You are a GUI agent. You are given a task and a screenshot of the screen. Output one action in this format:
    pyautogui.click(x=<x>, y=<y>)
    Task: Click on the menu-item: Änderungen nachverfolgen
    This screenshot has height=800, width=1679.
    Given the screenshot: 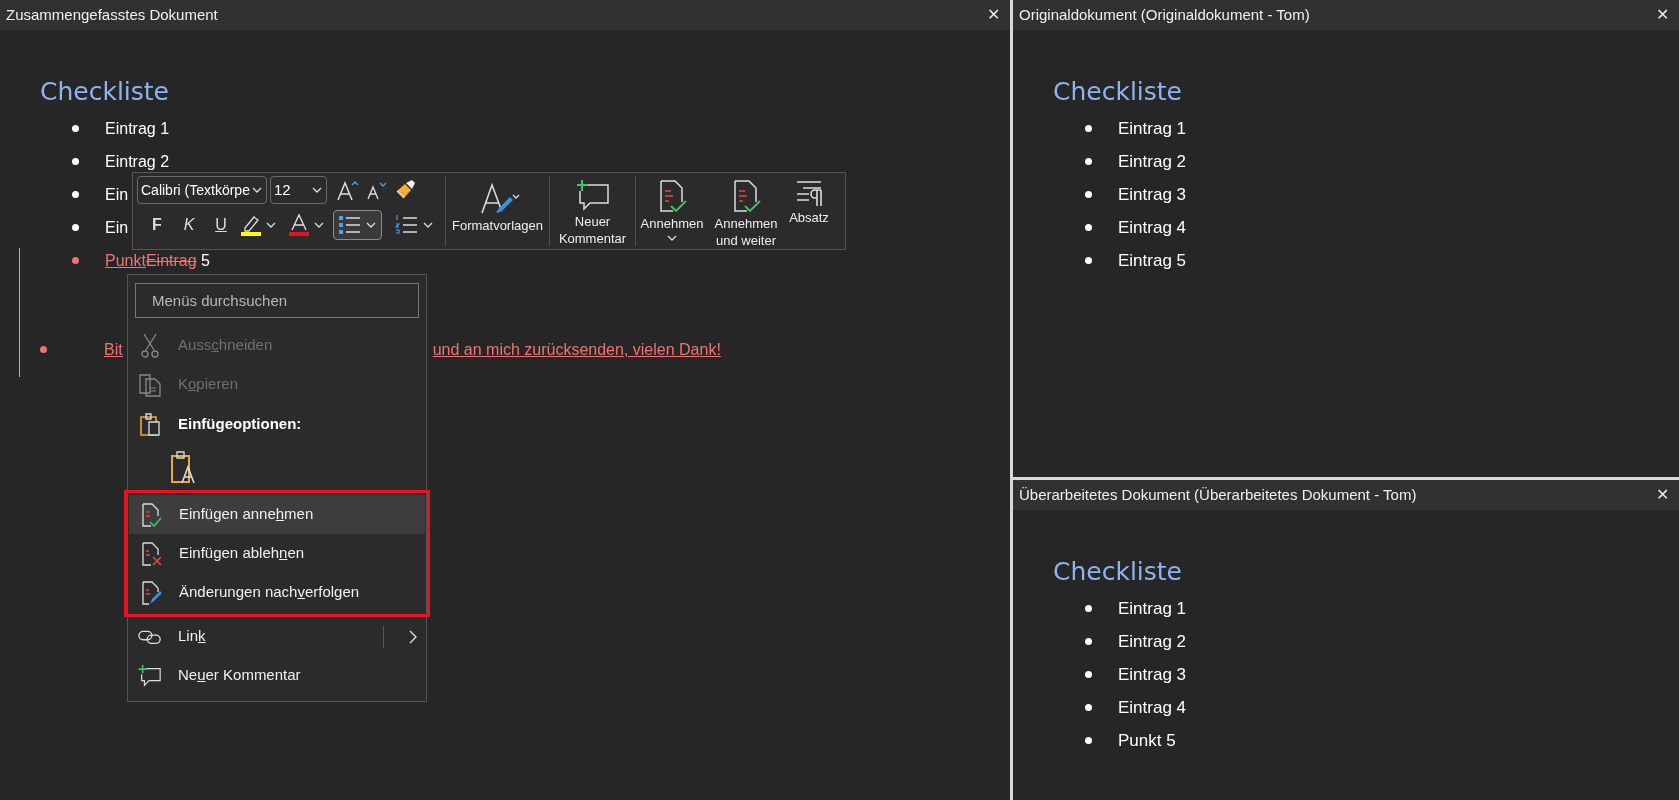 What is the action you would take?
    pyautogui.click(x=277, y=592)
    